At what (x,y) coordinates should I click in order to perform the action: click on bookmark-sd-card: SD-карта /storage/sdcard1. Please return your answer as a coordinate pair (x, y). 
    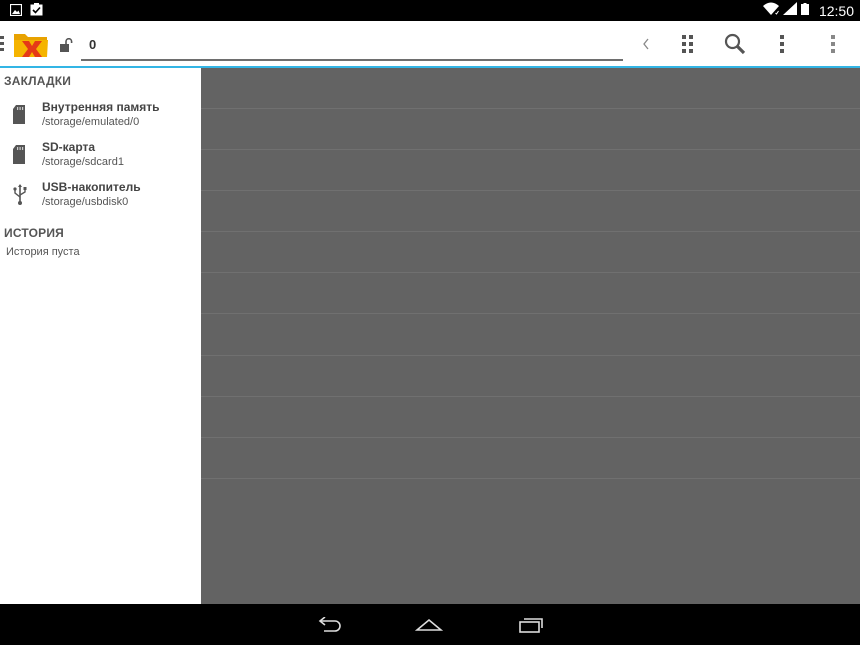
    Looking at the image, I should click on (100, 158).